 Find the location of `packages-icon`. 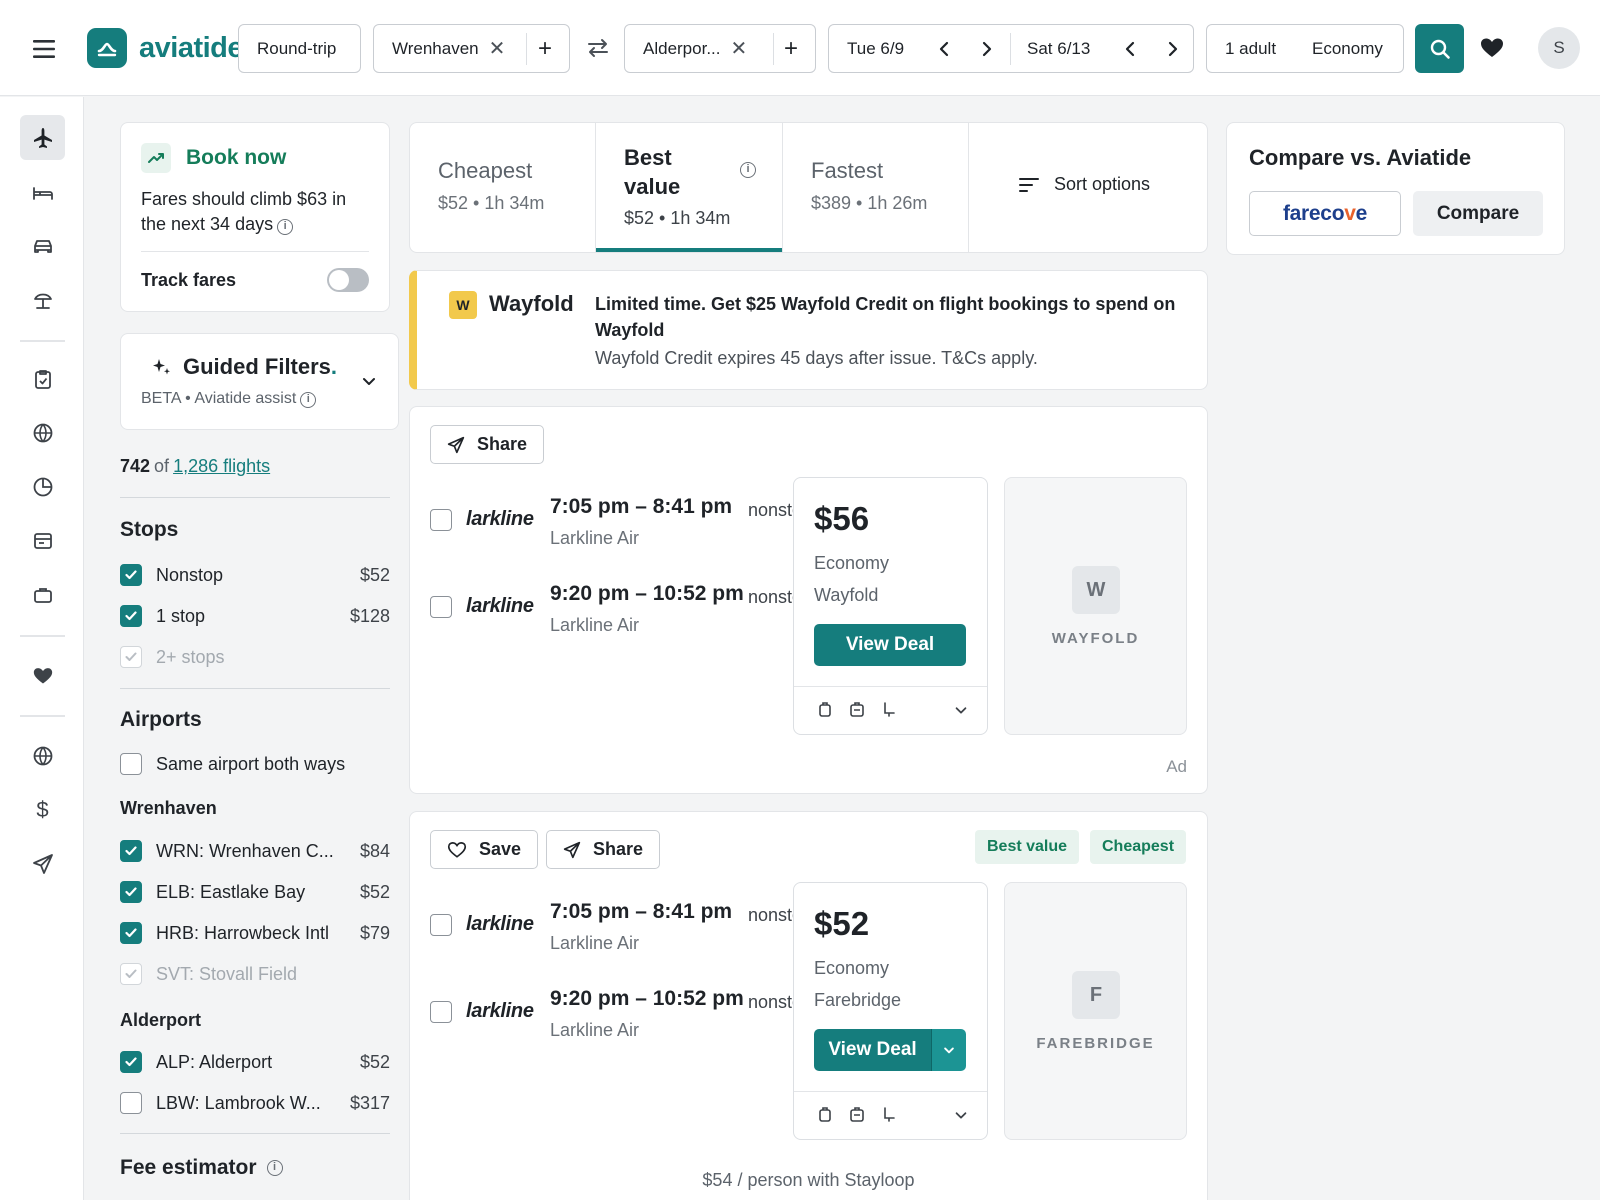

packages-icon is located at coordinates (42, 299).